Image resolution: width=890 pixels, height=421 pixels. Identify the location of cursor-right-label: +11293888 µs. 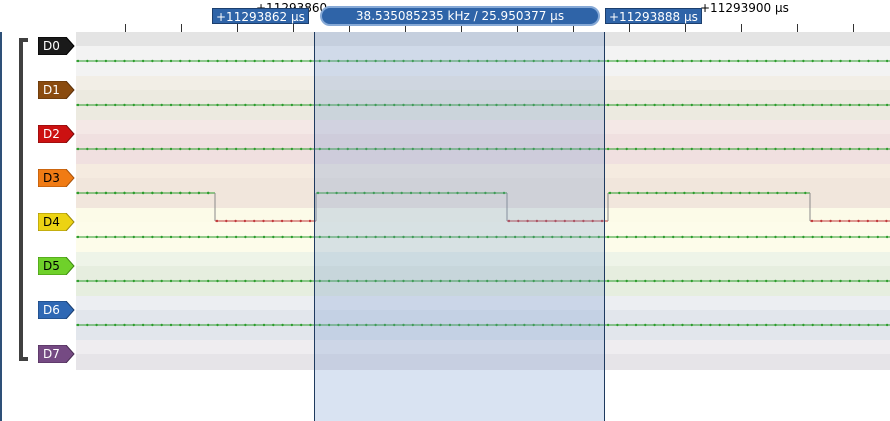
(653, 16).